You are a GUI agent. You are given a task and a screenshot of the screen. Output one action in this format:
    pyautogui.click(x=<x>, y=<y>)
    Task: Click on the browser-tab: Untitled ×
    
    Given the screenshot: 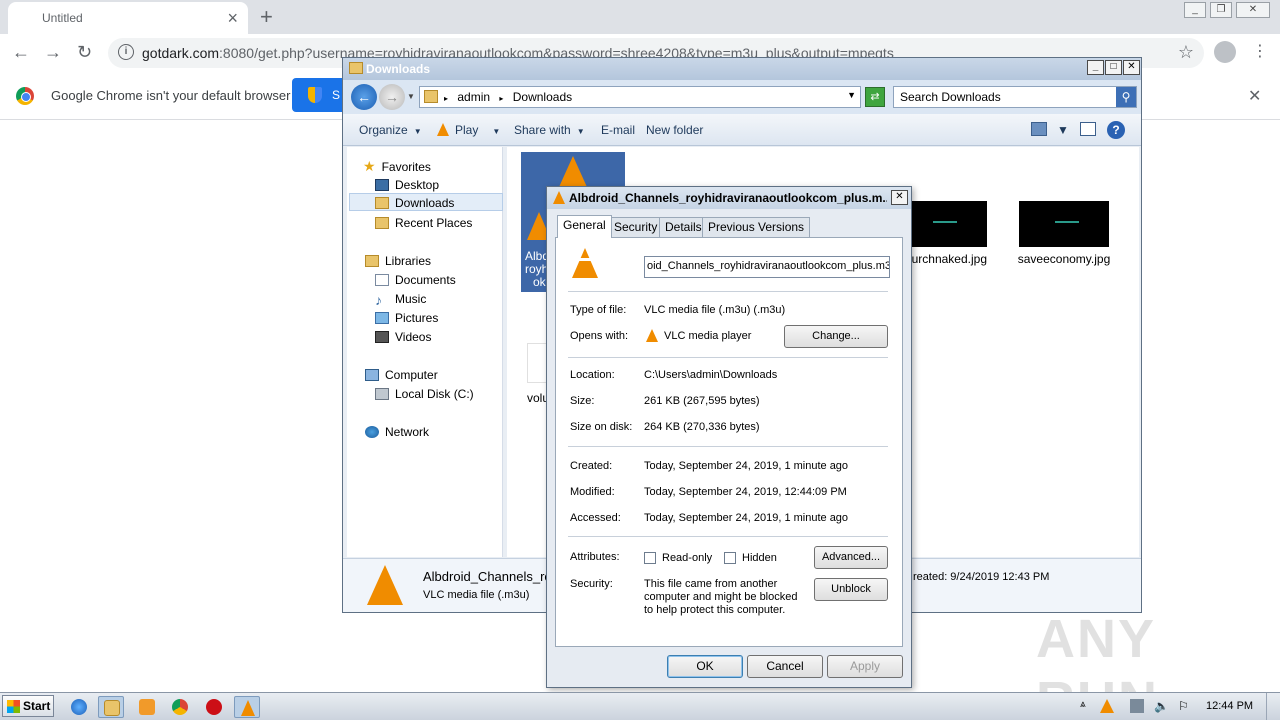 What is the action you would take?
    pyautogui.click(x=128, y=18)
    